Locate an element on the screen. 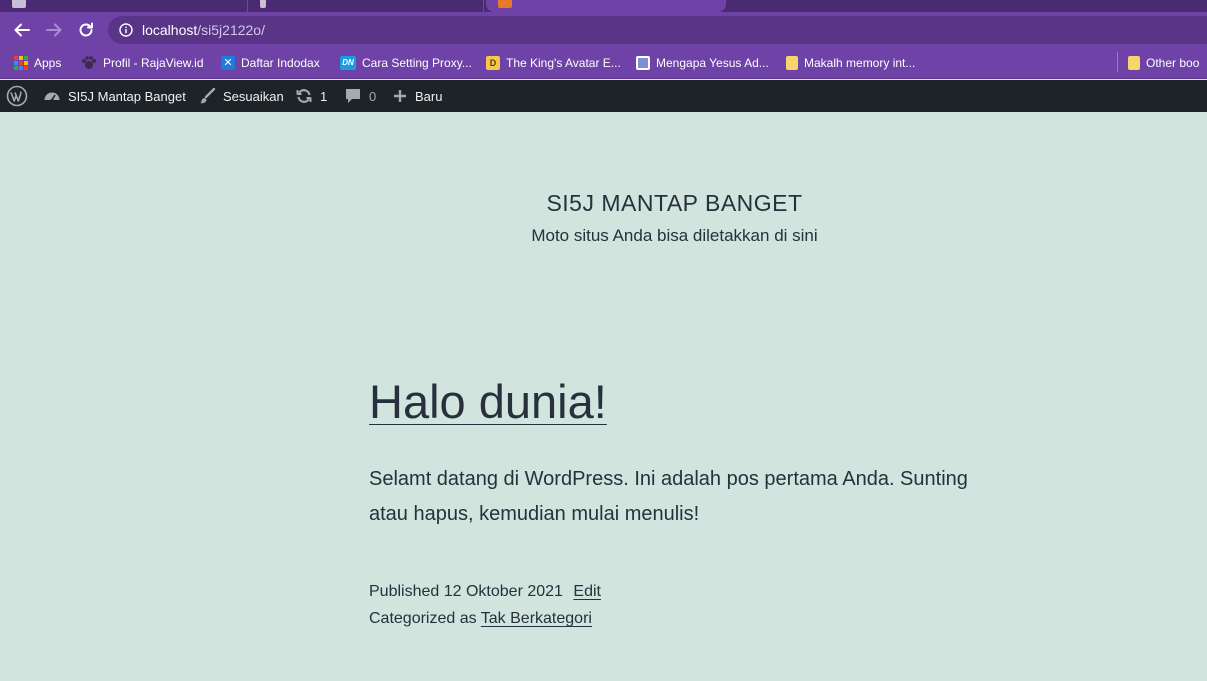 This screenshot has width=1207, height=681. back-button is located at coordinates (22, 30).